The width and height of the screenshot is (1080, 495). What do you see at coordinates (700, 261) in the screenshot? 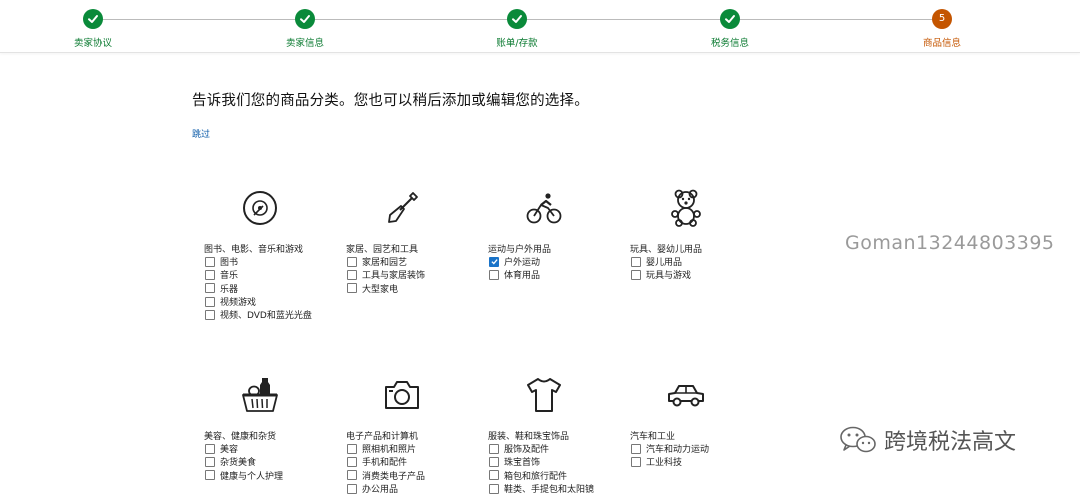
I see `option-baby: 婴儿用品` at bounding box center [700, 261].